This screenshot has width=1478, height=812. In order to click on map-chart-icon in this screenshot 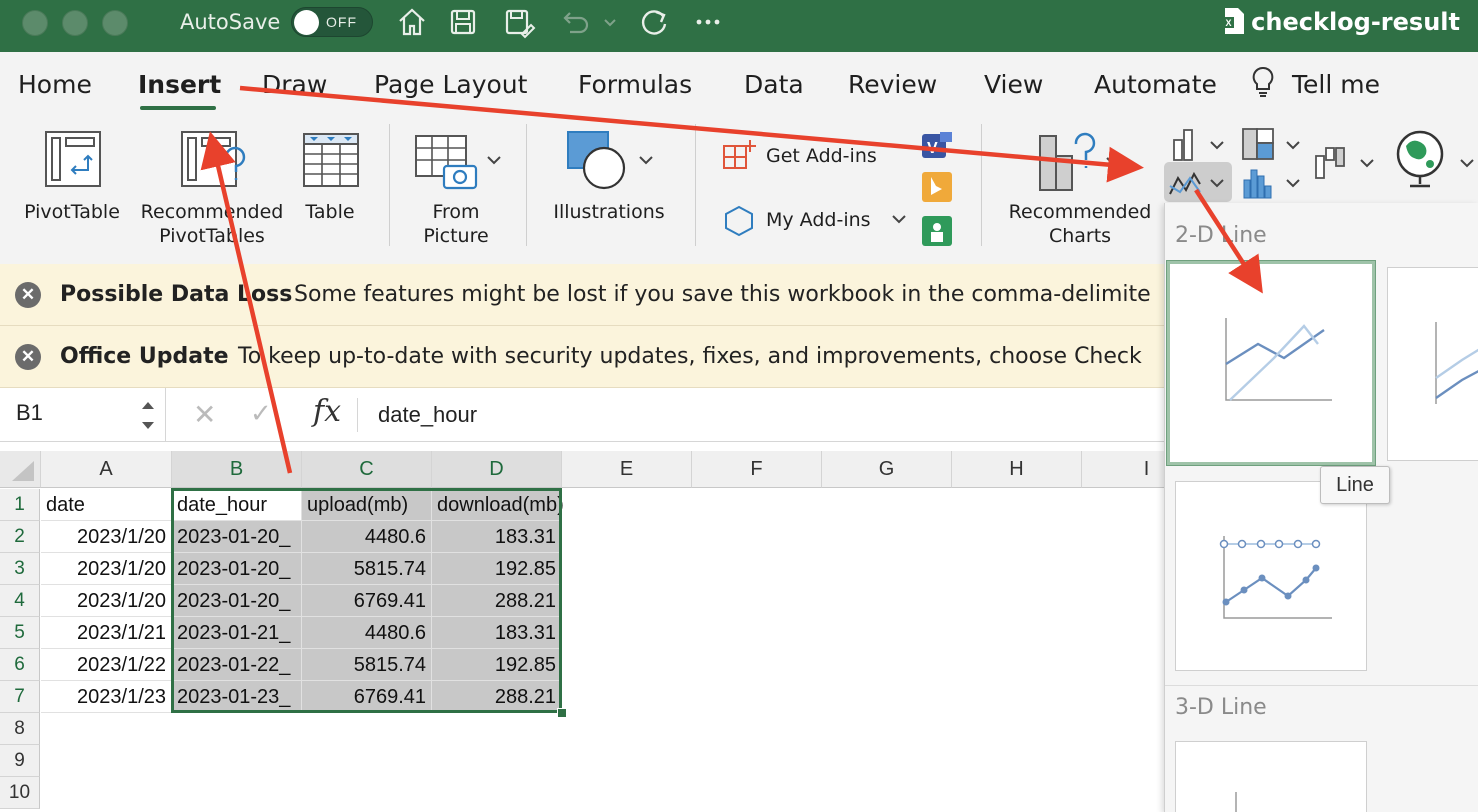, I will do `click(1420, 159)`.